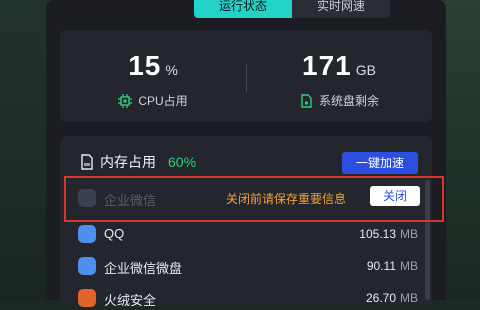 The height and width of the screenshot is (310, 480). I want to click on process-row-huorong: 火绒安全 26.70 MB, so click(248, 298).